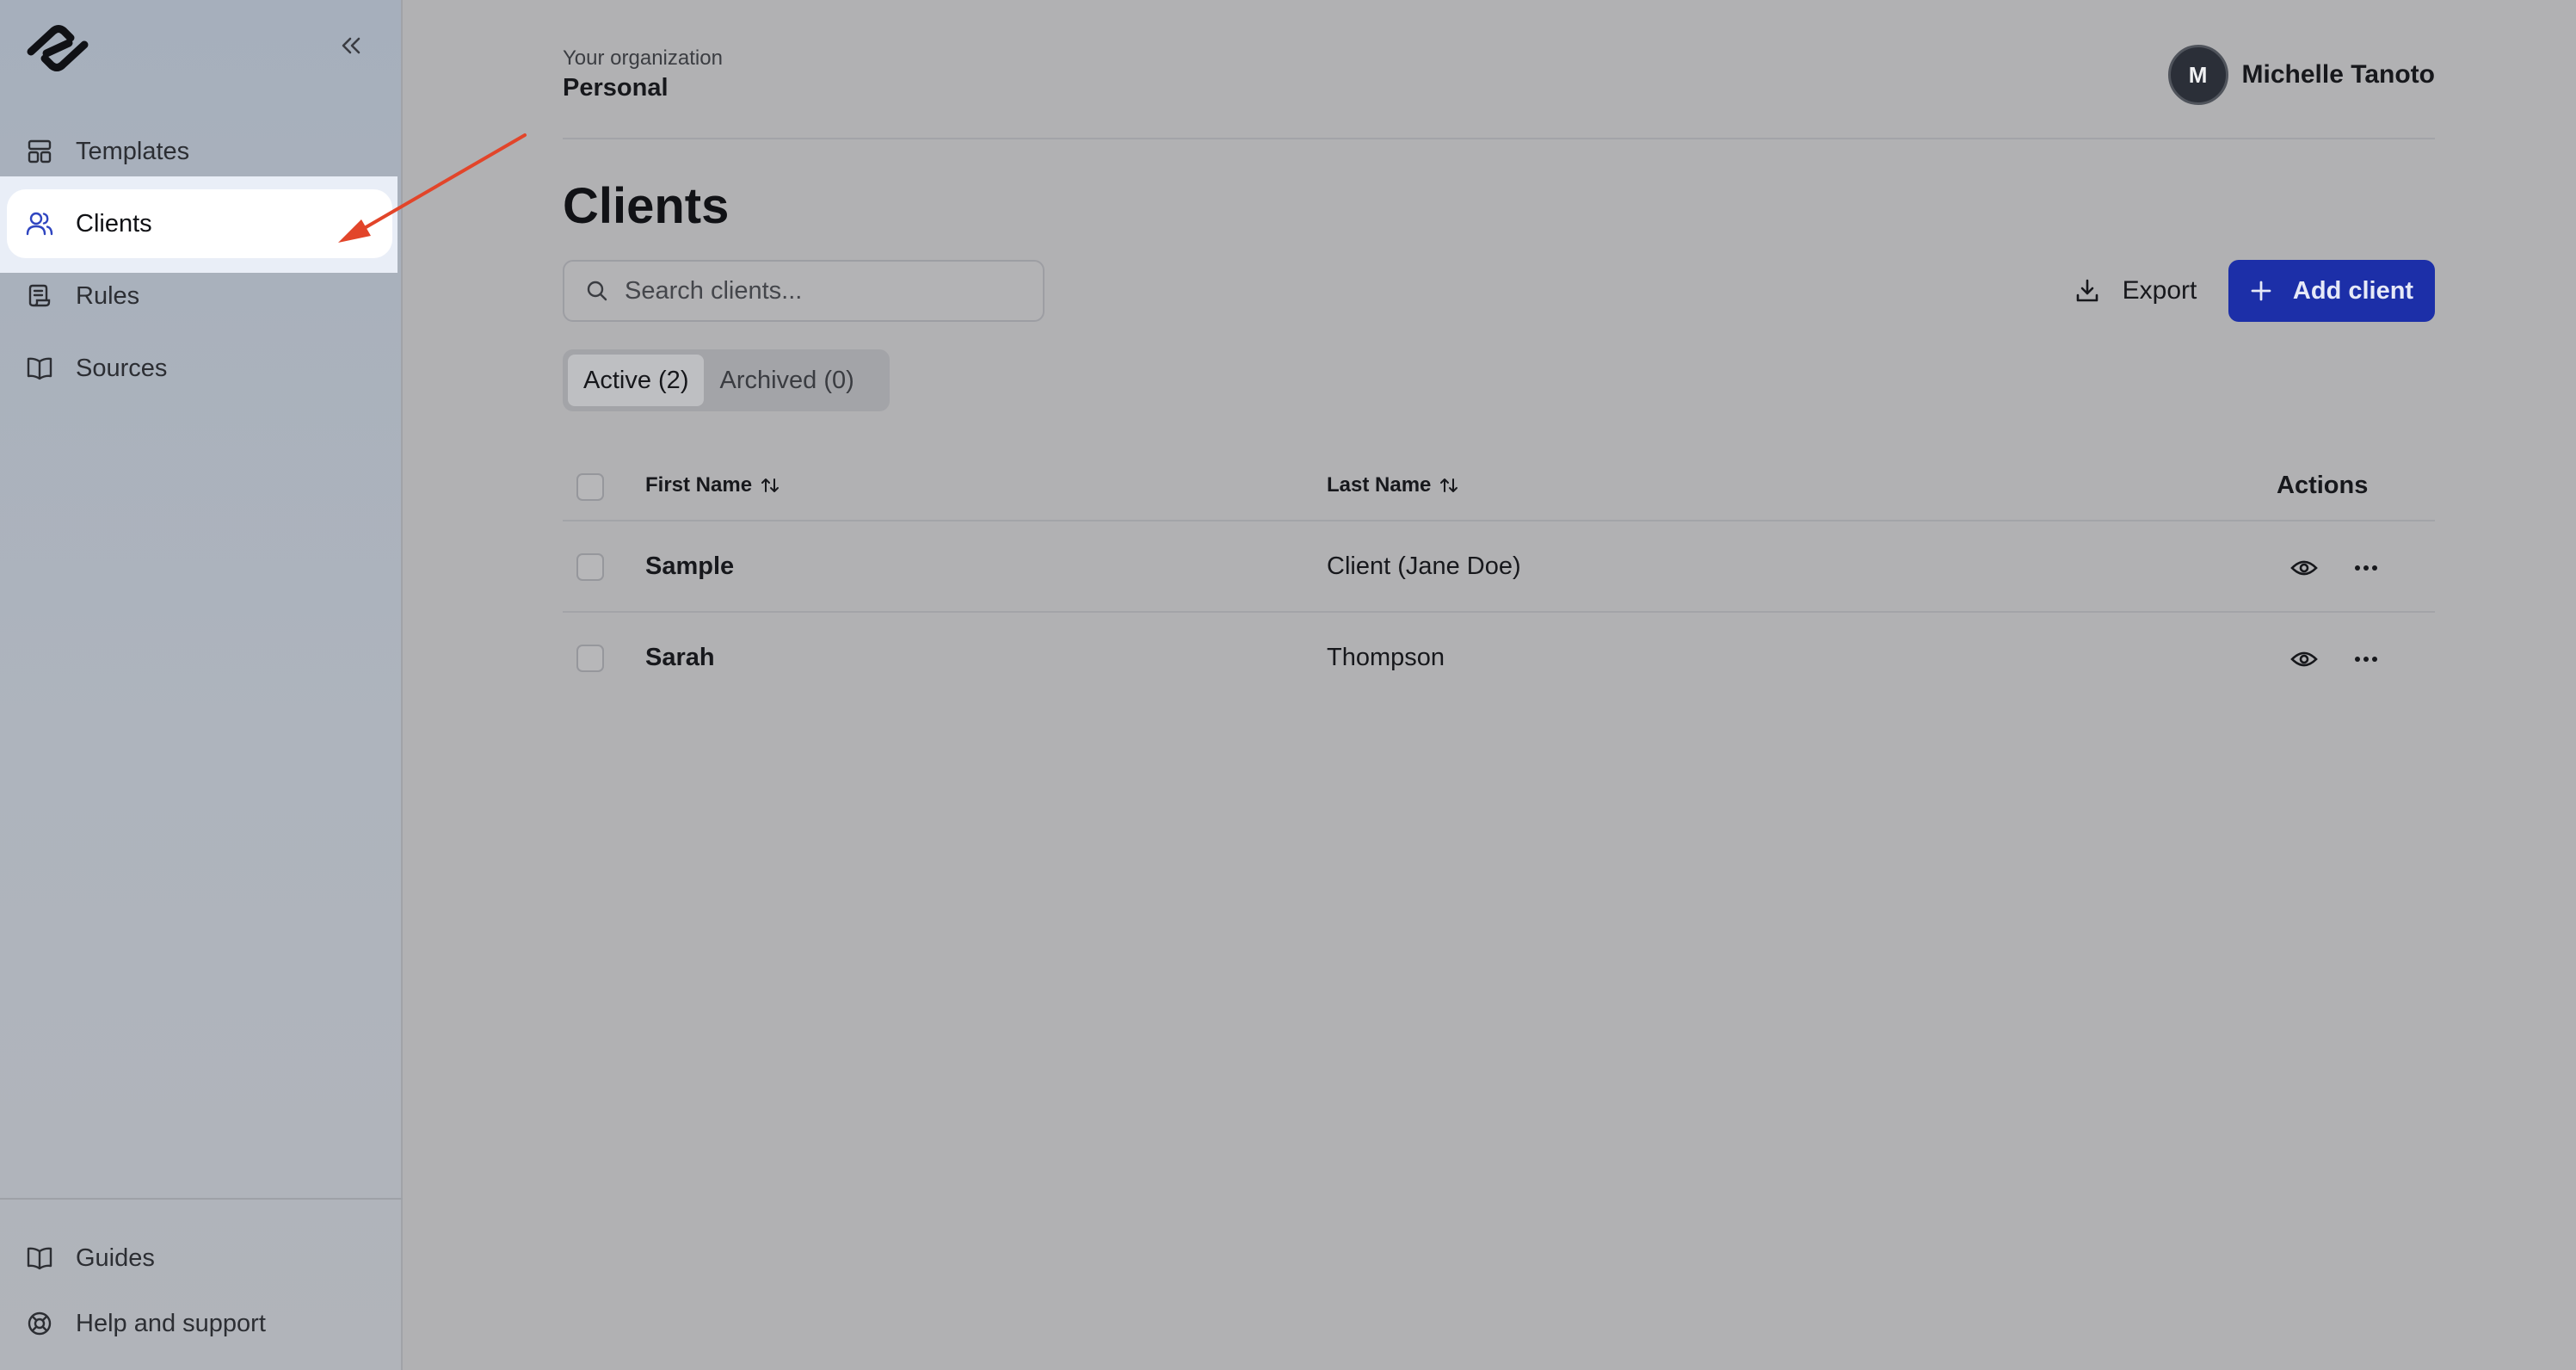 The image size is (2576, 1370). What do you see at coordinates (822, 290) in the screenshot?
I see `search-input` at bounding box center [822, 290].